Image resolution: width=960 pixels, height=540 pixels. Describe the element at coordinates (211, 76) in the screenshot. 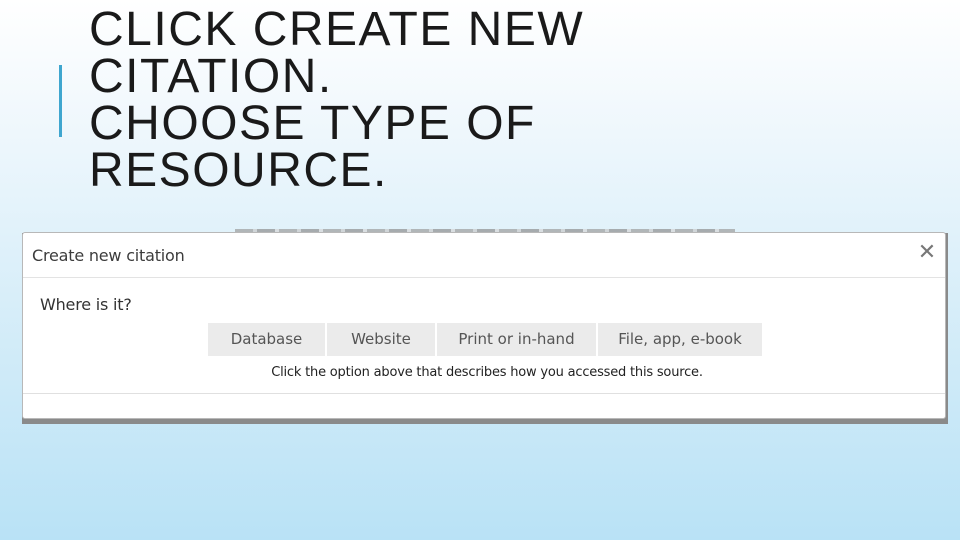

I see `slide-title-line: CITATION.` at that location.